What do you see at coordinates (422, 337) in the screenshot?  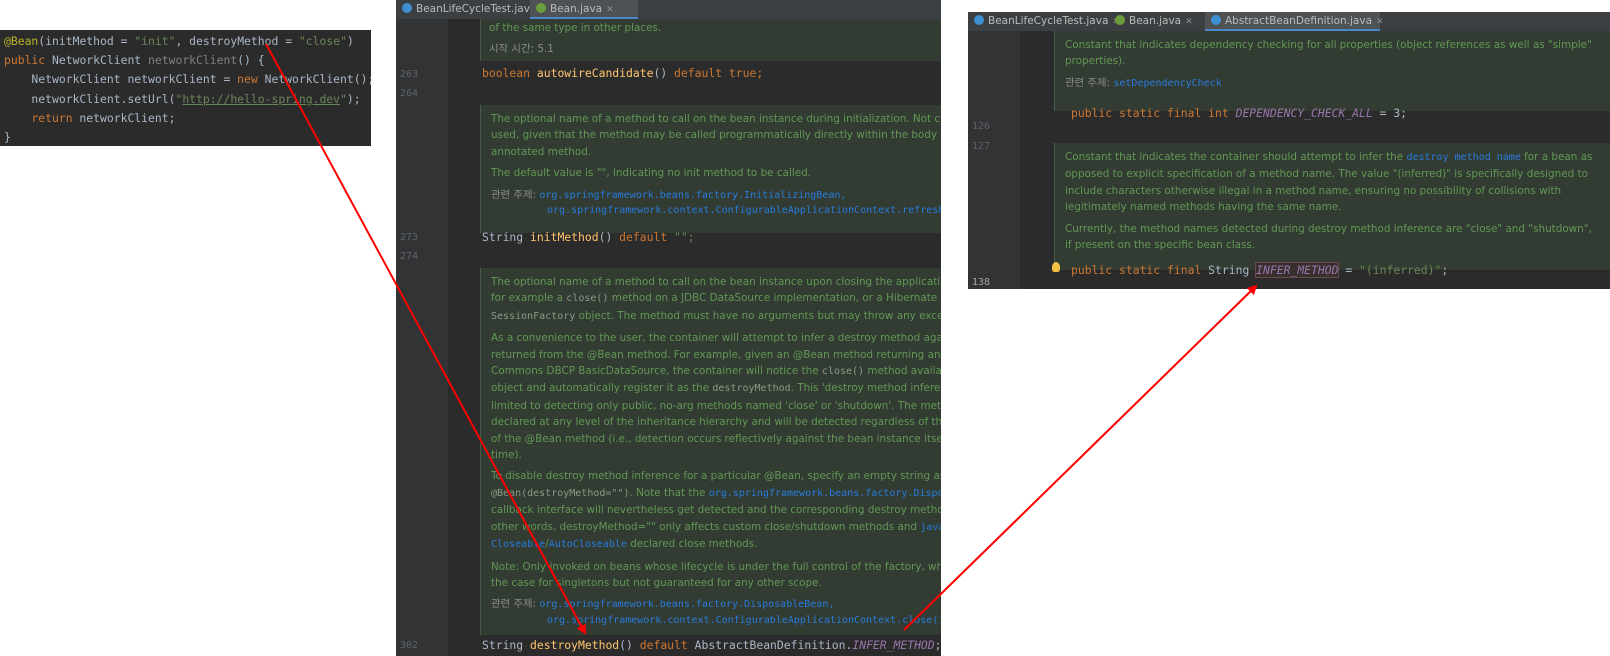 I see `line-gutter: 263 264 273 274 302` at bounding box center [422, 337].